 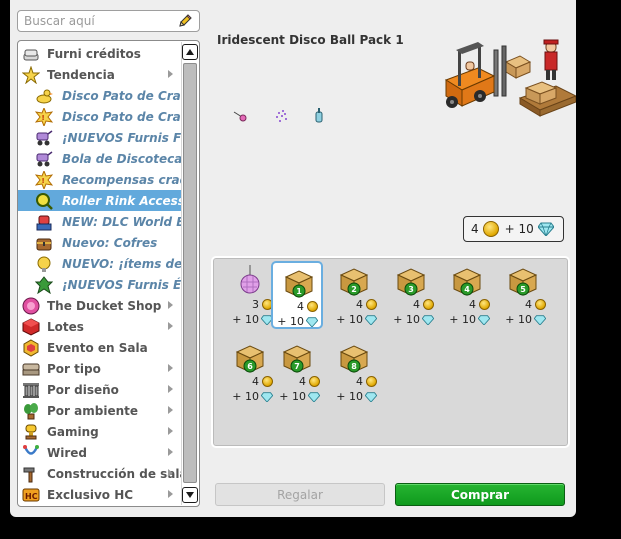 What do you see at coordinates (185, 21) in the screenshot?
I see `pencil-icon` at bounding box center [185, 21].